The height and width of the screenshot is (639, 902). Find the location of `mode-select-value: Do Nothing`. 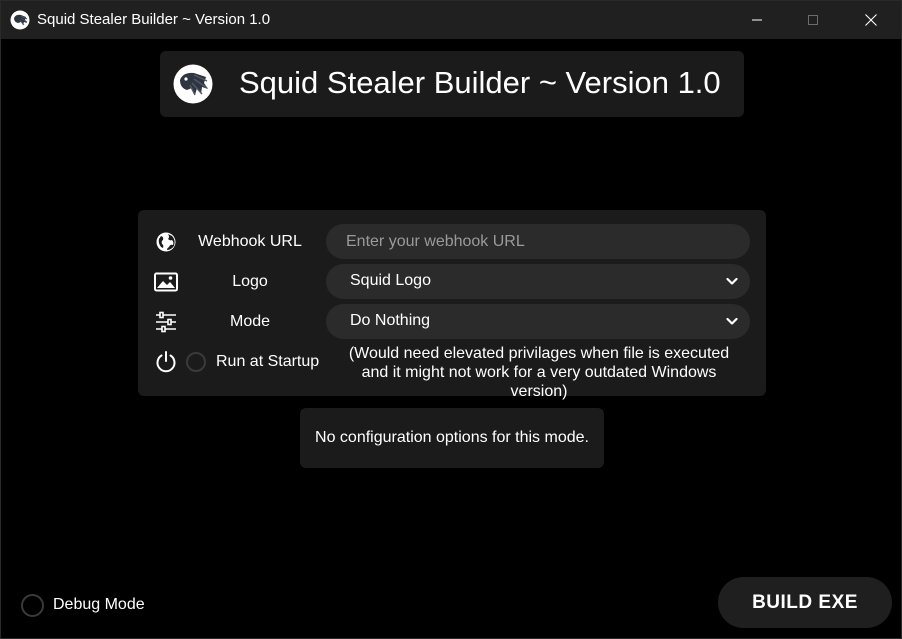

mode-select-value: Do Nothing is located at coordinates (390, 320).